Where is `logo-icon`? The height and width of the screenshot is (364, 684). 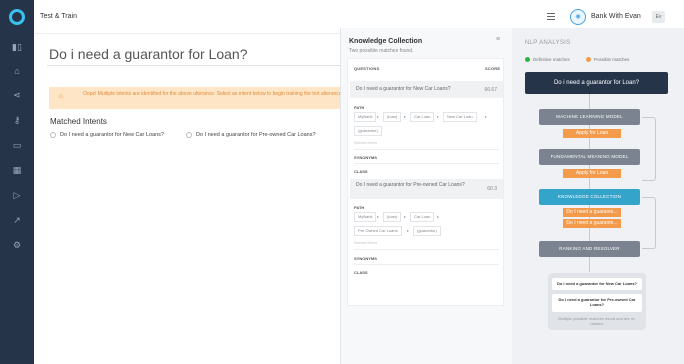 logo-icon is located at coordinates (17, 17).